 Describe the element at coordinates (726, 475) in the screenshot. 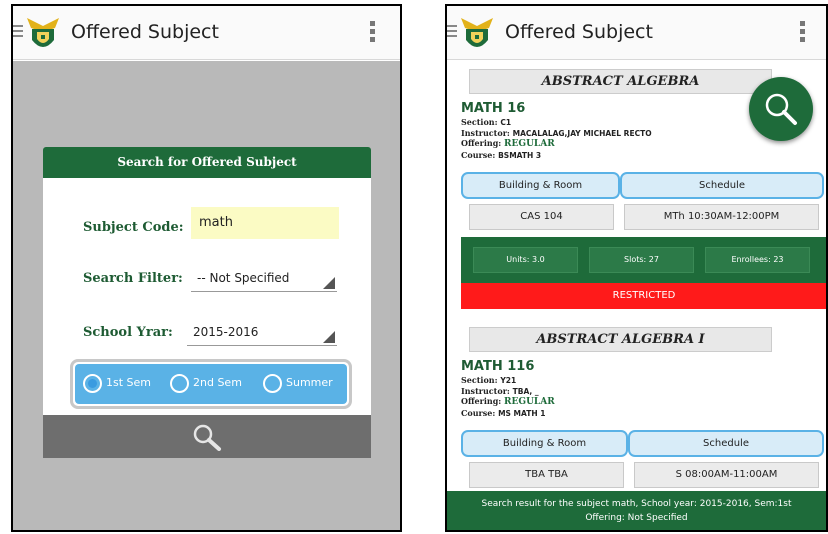

I see `schedule-value: S 08:00AM-11:00AM` at that location.